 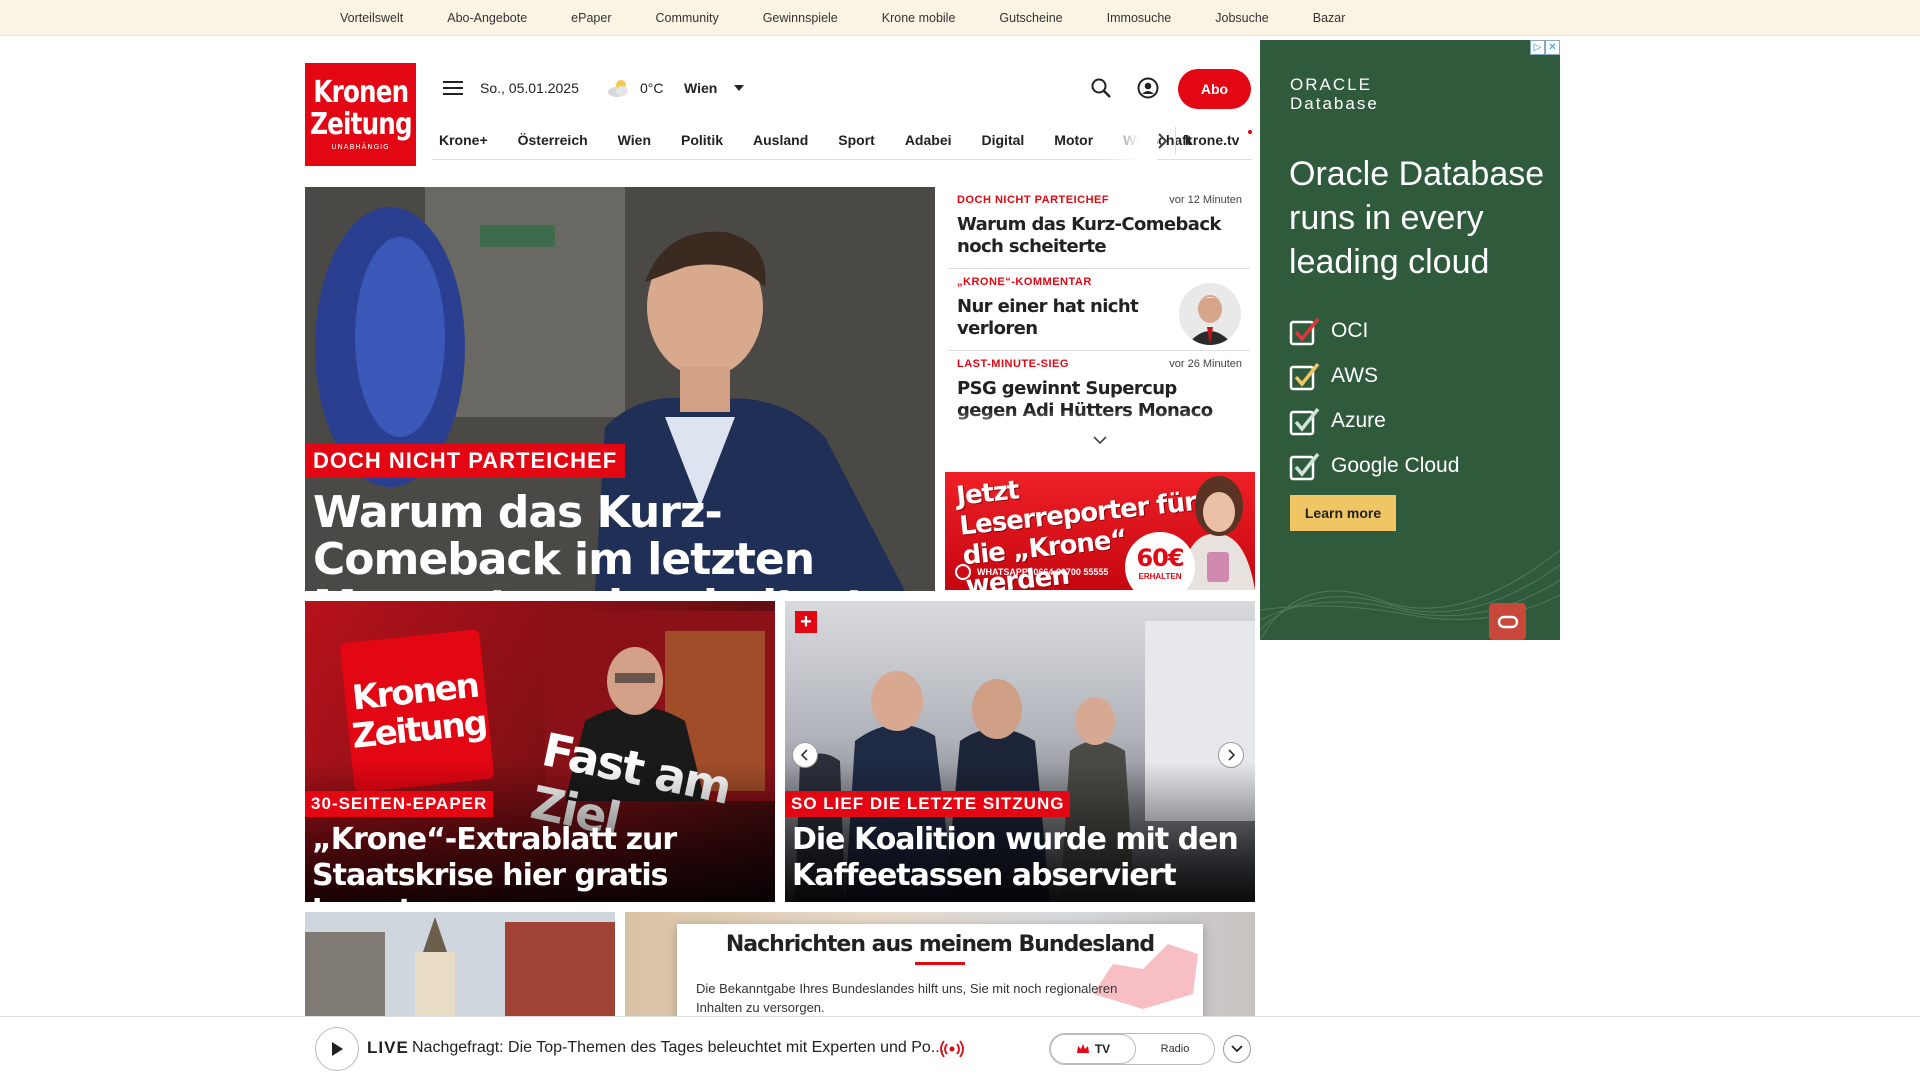 I want to click on utility-link-community: Community, so click(x=686, y=18).